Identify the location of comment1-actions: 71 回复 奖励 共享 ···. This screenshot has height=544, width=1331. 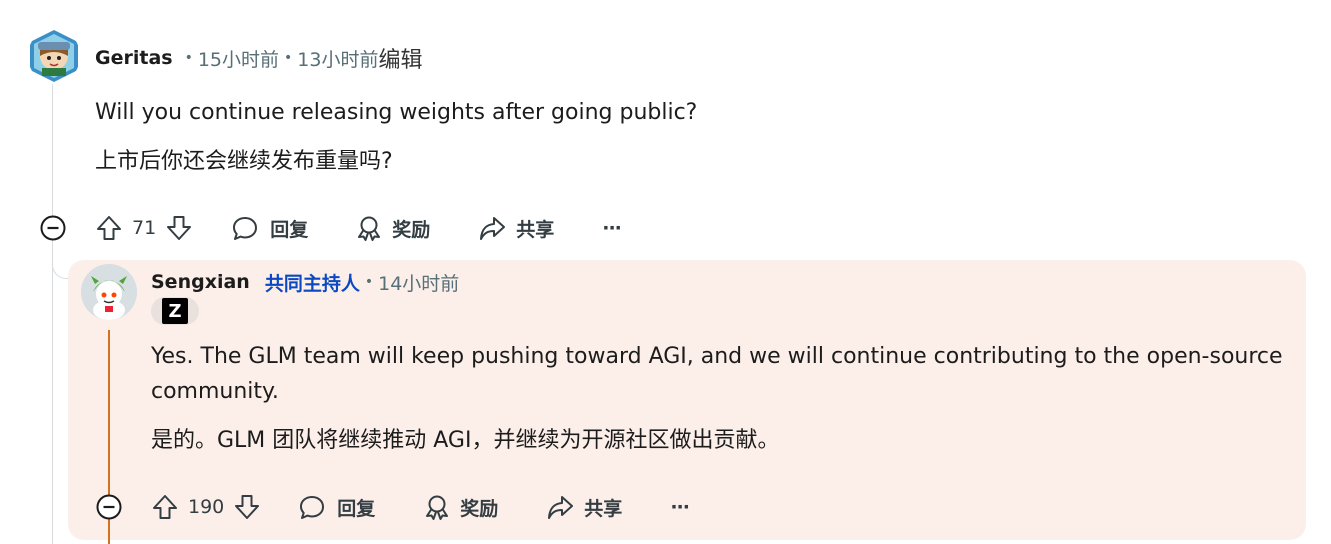
(358, 228).